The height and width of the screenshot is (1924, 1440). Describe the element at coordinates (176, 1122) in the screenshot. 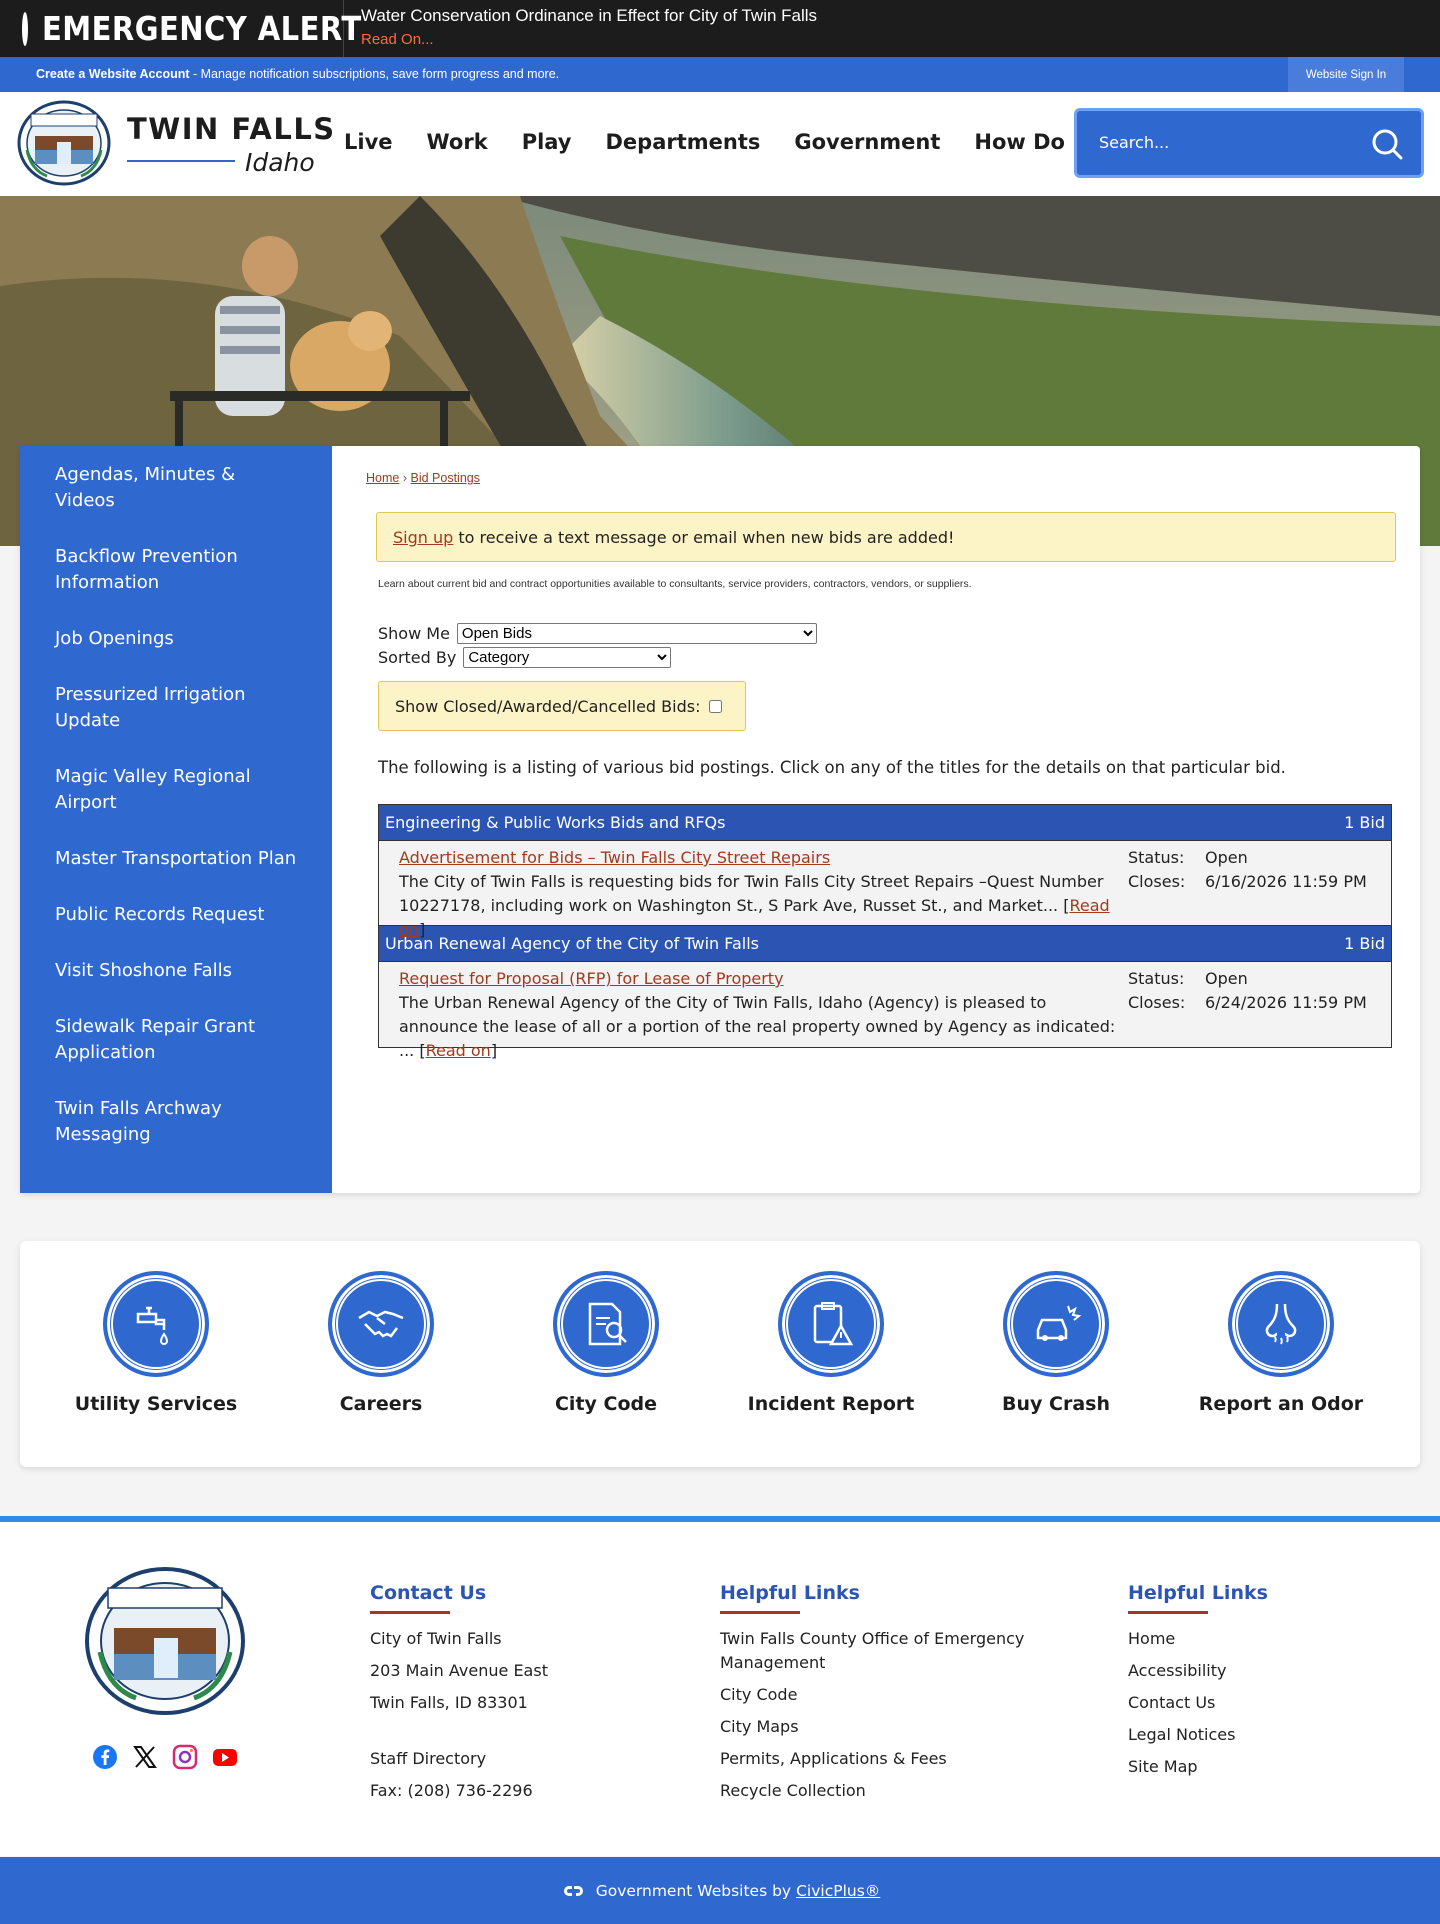

I see `sidebar-item-archway: Twin Falls Archway Messaging` at that location.